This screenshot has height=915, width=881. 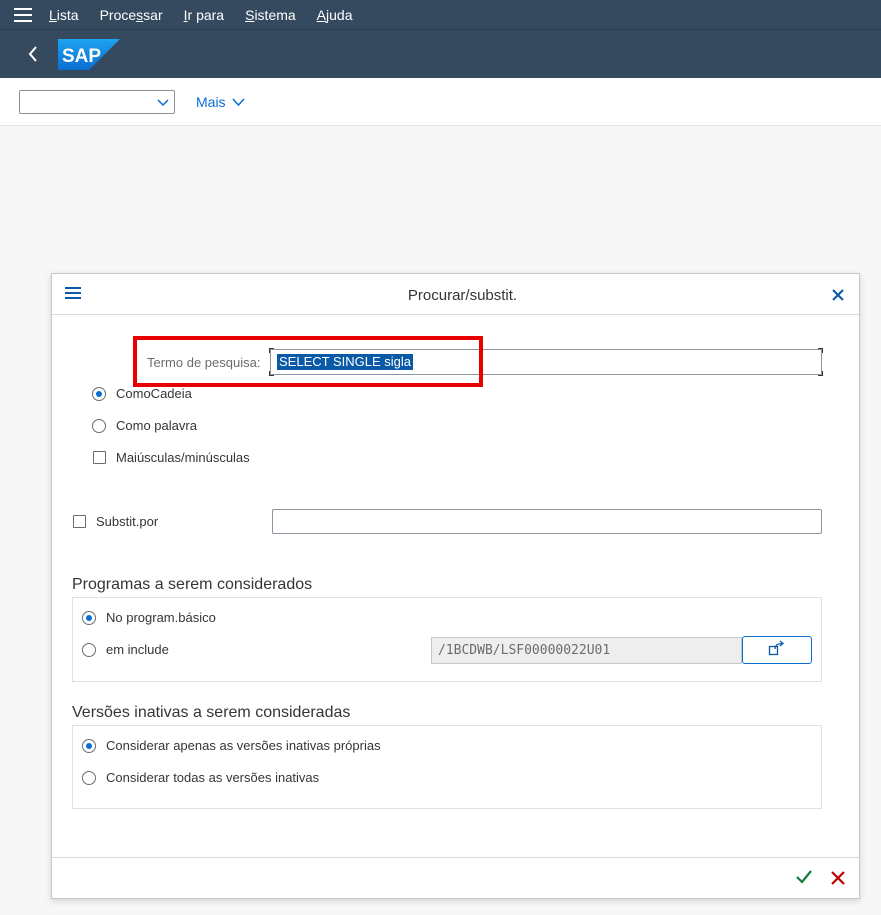 What do you see at coordinates (53, 14) in the screenshot?
I see `menu-mnemonic: L` at bounding box center [53, 14].